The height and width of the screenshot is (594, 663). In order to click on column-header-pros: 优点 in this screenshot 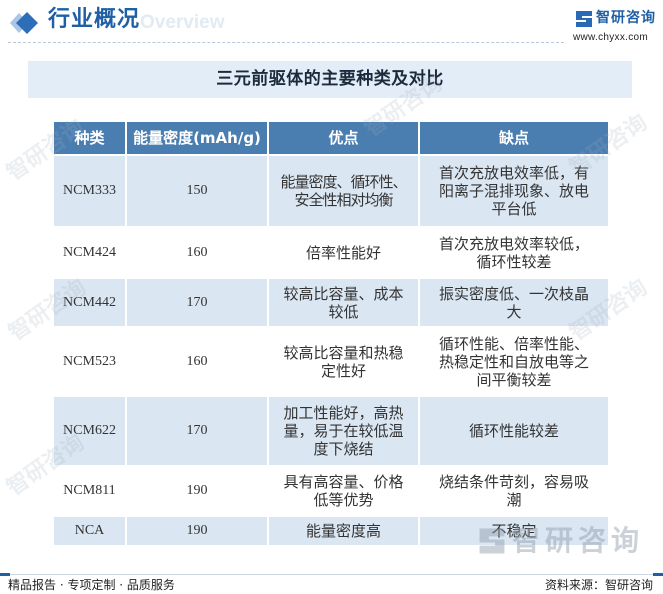, I will do `click(343, 138)`.